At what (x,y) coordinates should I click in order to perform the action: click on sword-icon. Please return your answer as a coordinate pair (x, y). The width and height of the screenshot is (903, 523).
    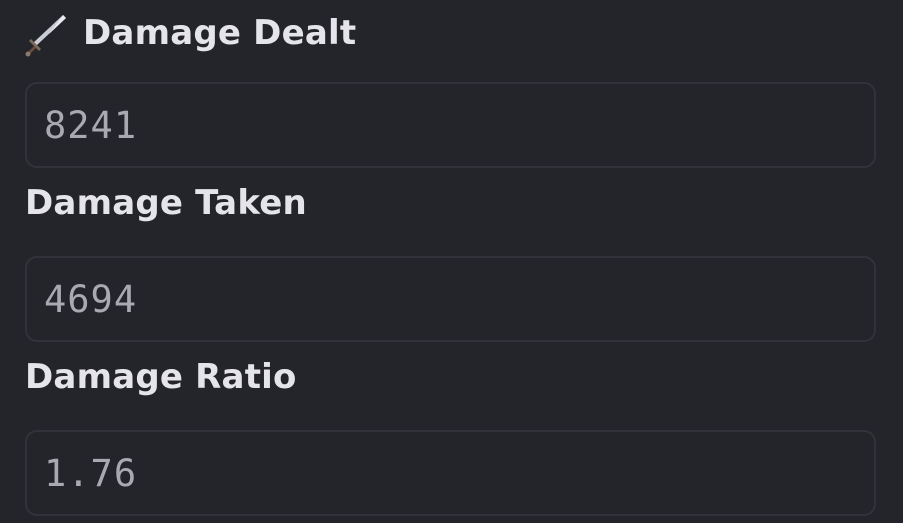
    Looking at the image, I should click on (47, 33).